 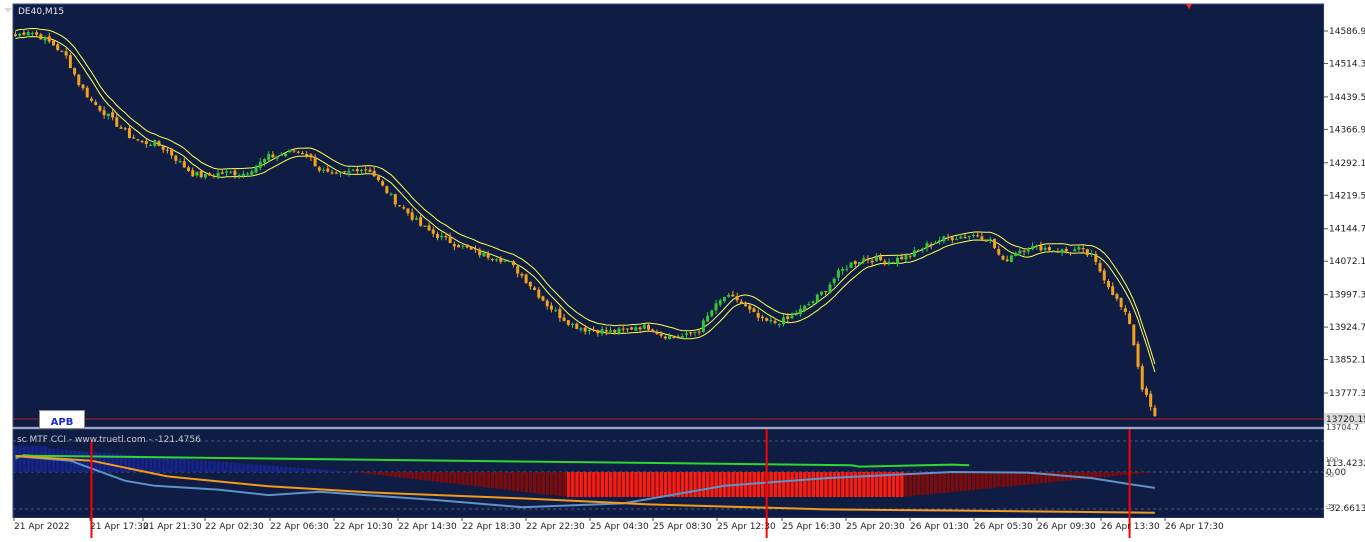 I want to click on chart-title-dropdown-icon, so click(x=8, y=10).